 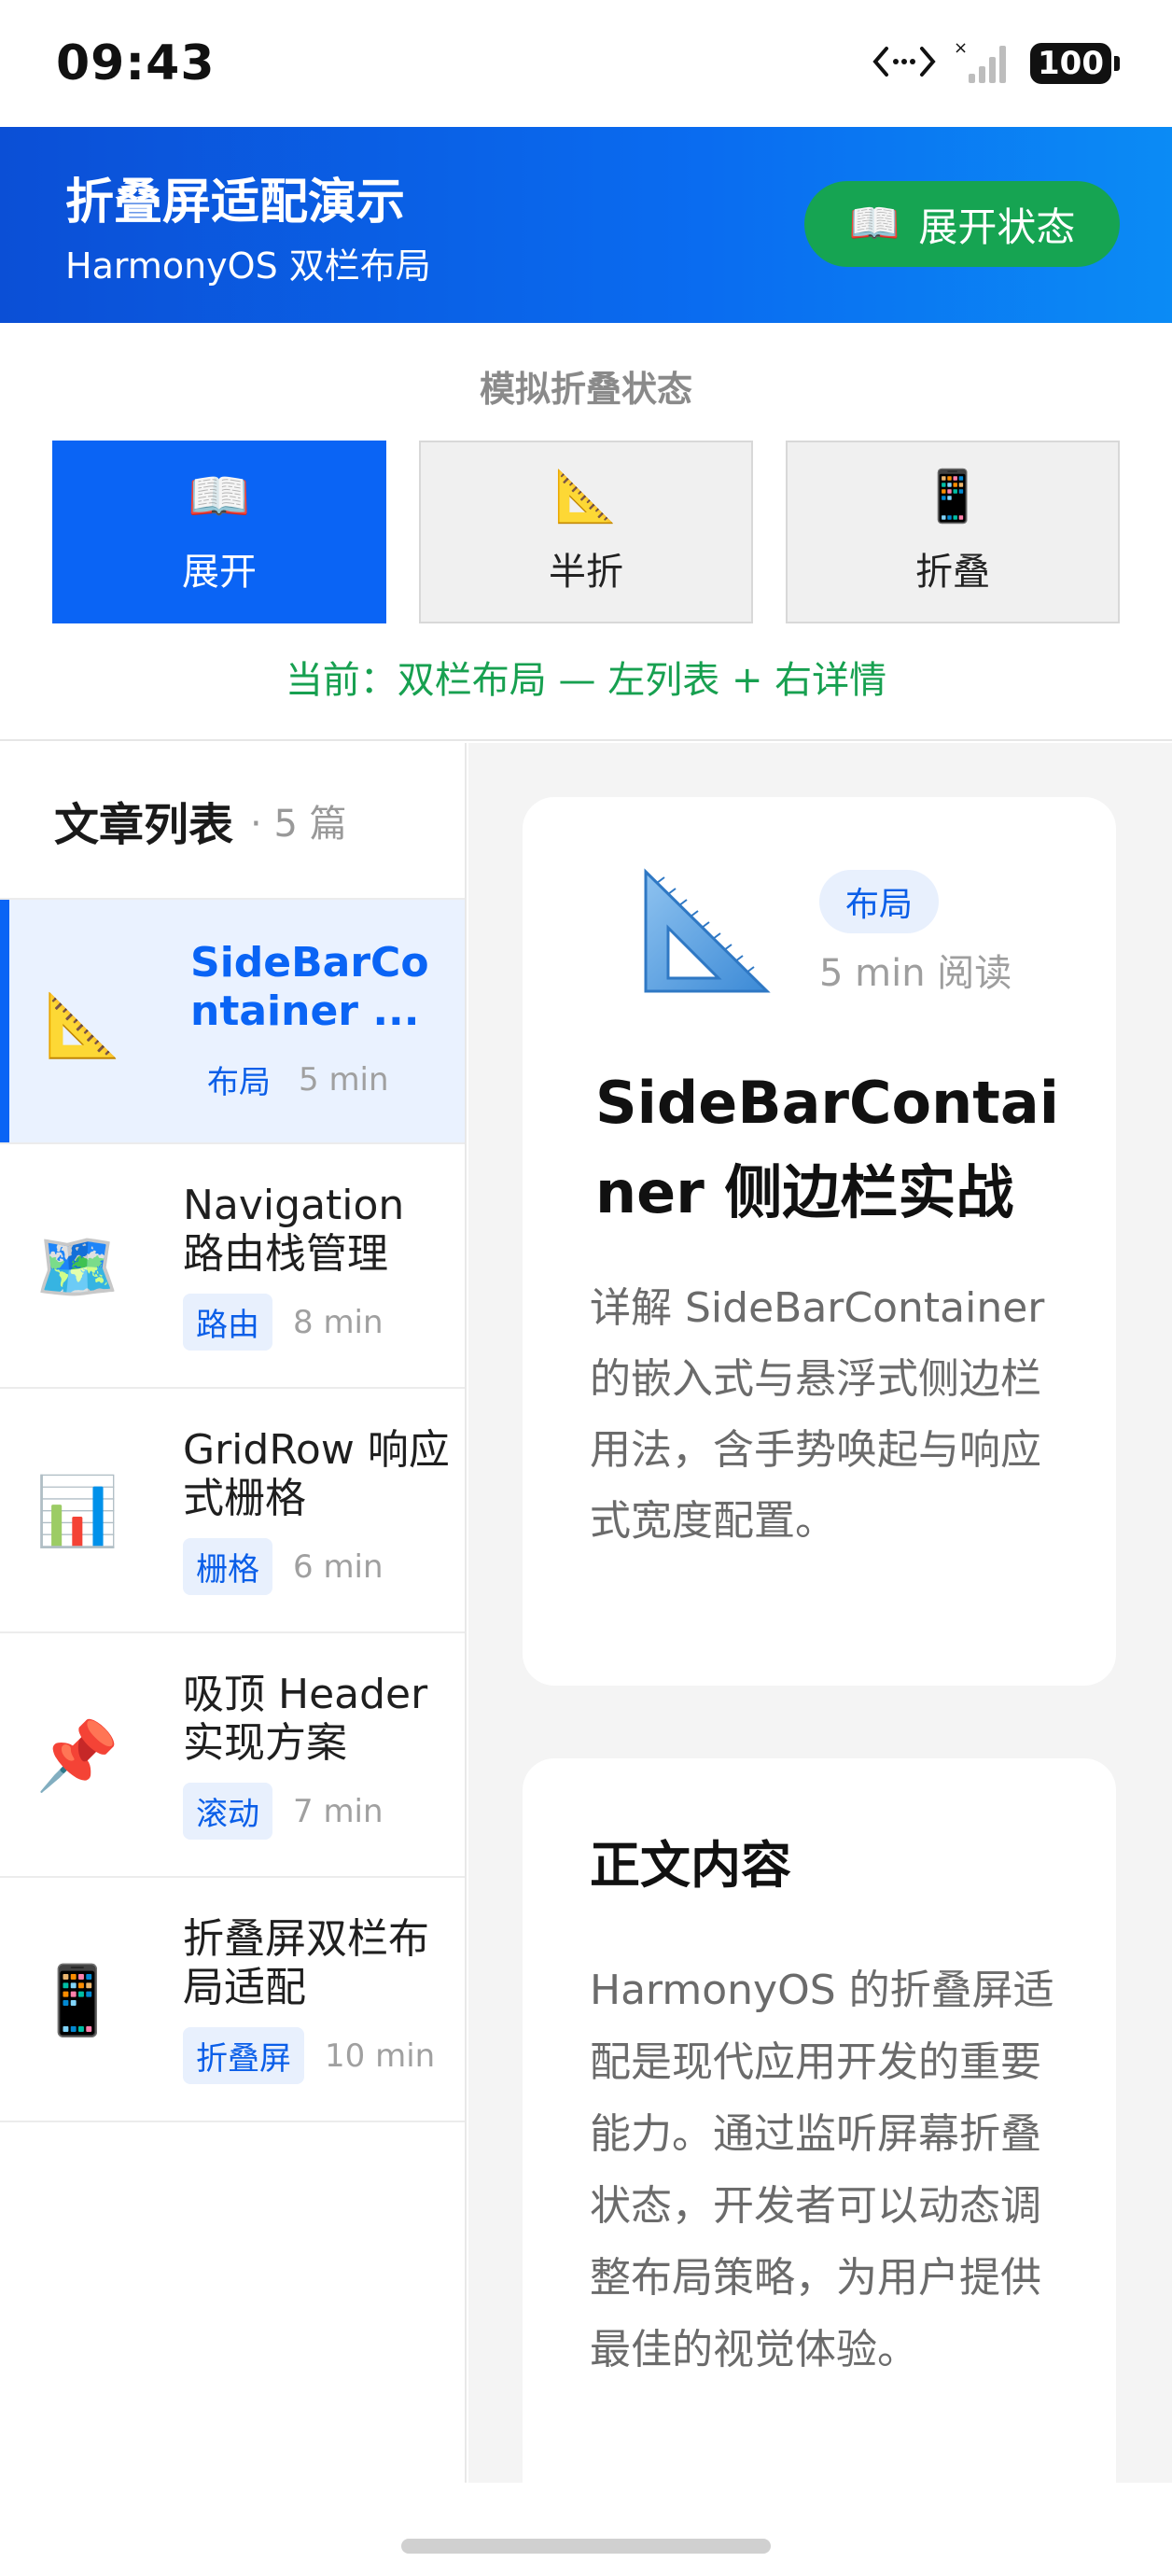 What do you see at coordinates (953, 532) in the screenshot?
I see `fold-folded-button: 📱 折叠` at bounding box center [953, 532].